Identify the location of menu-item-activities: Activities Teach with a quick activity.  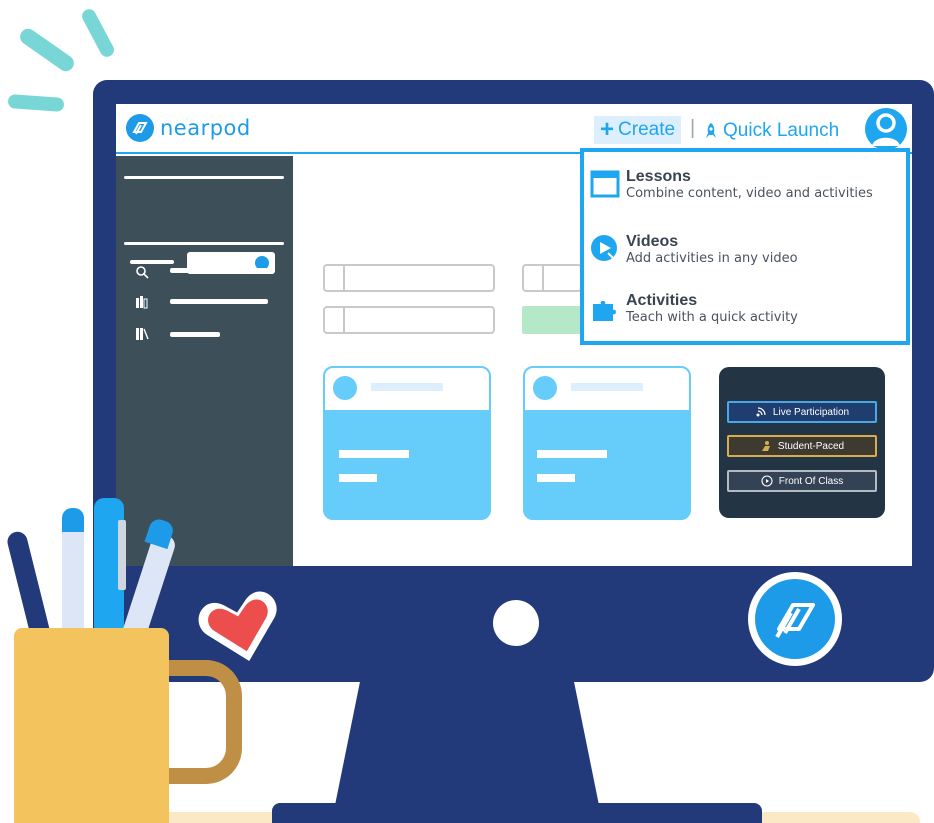
(745, 309).